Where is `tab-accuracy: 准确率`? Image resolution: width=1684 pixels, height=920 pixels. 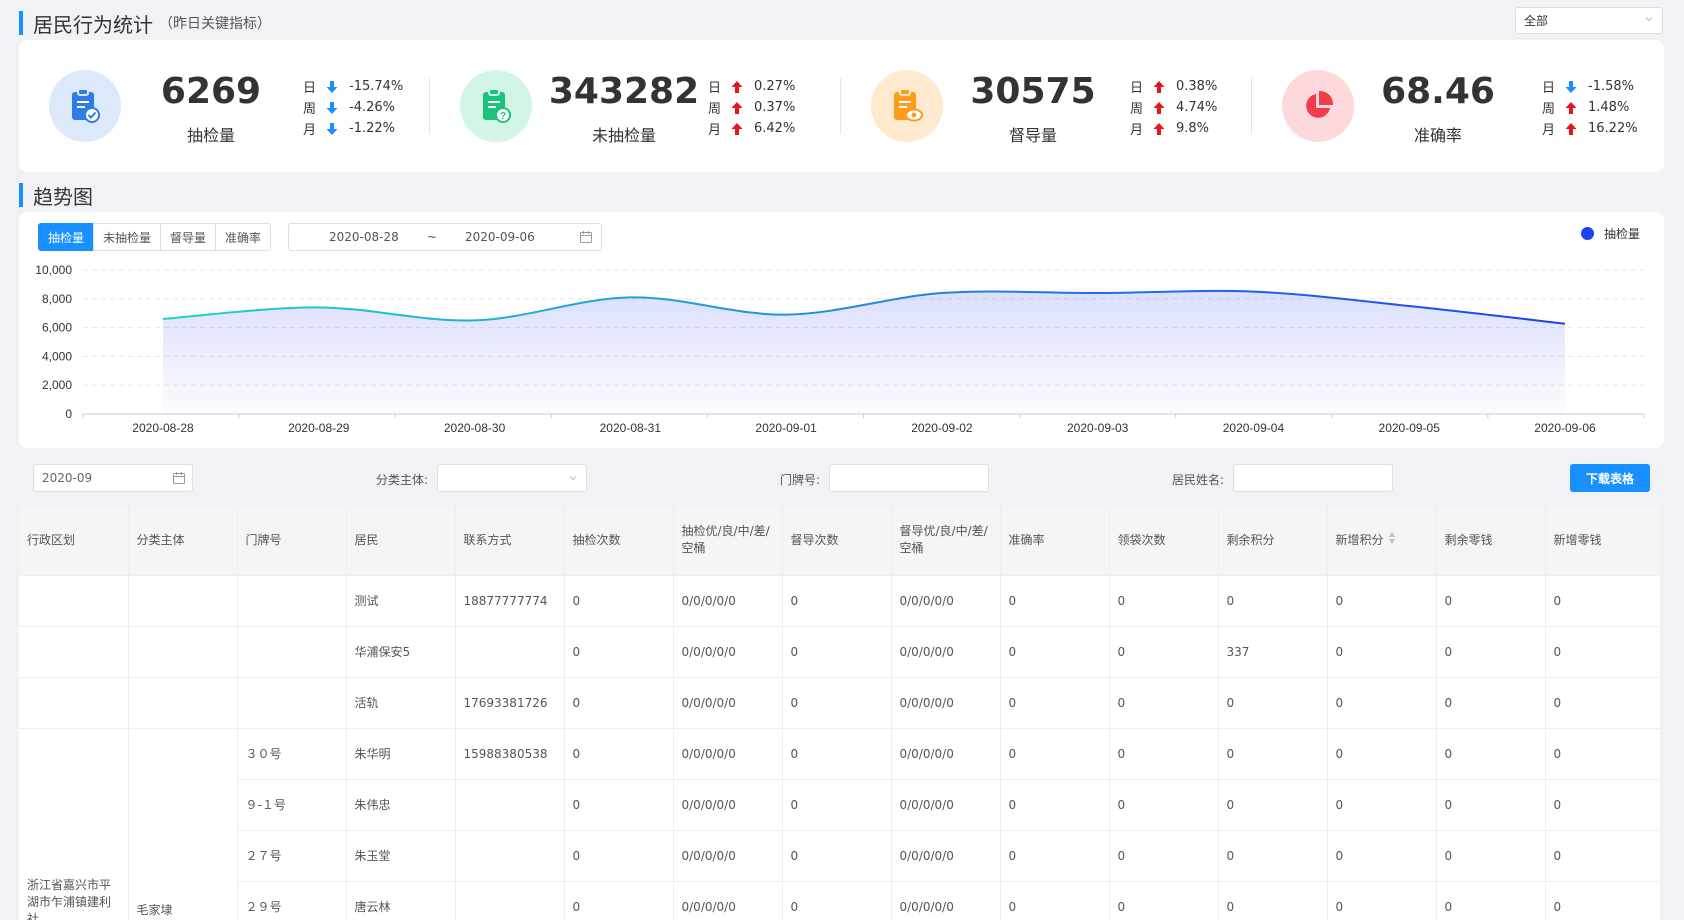
tab-accuracy: 准确率 is located at coordinates (243, 237).